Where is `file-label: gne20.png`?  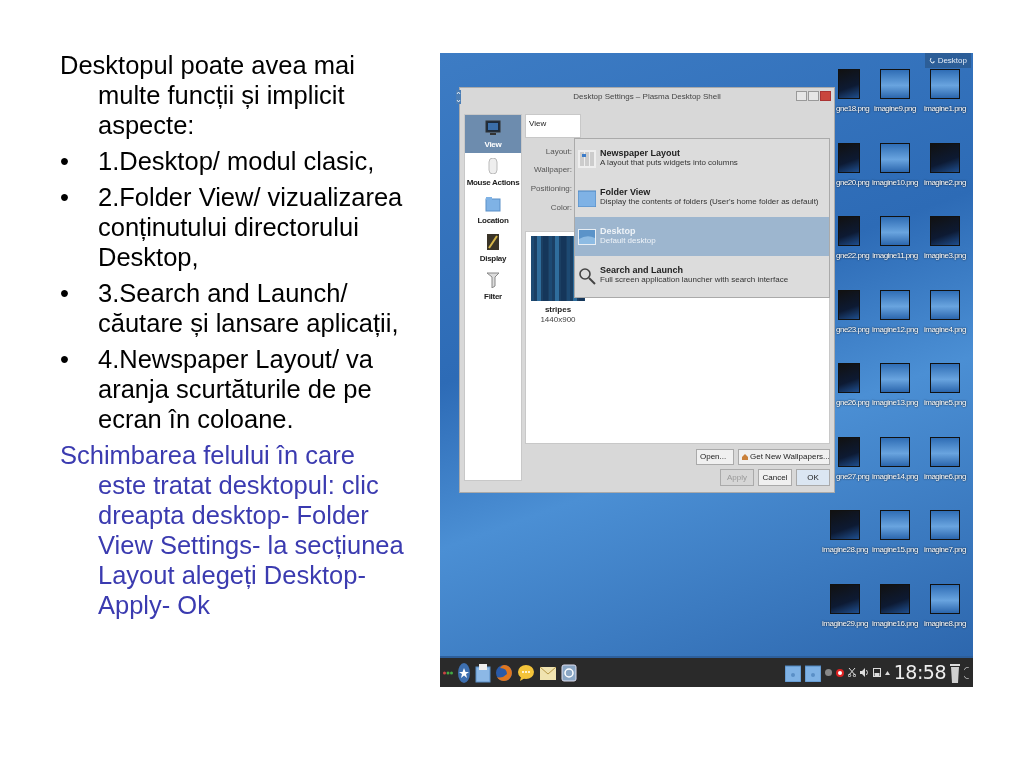 file-label: gne20.png is located at coordinates (853, 182).